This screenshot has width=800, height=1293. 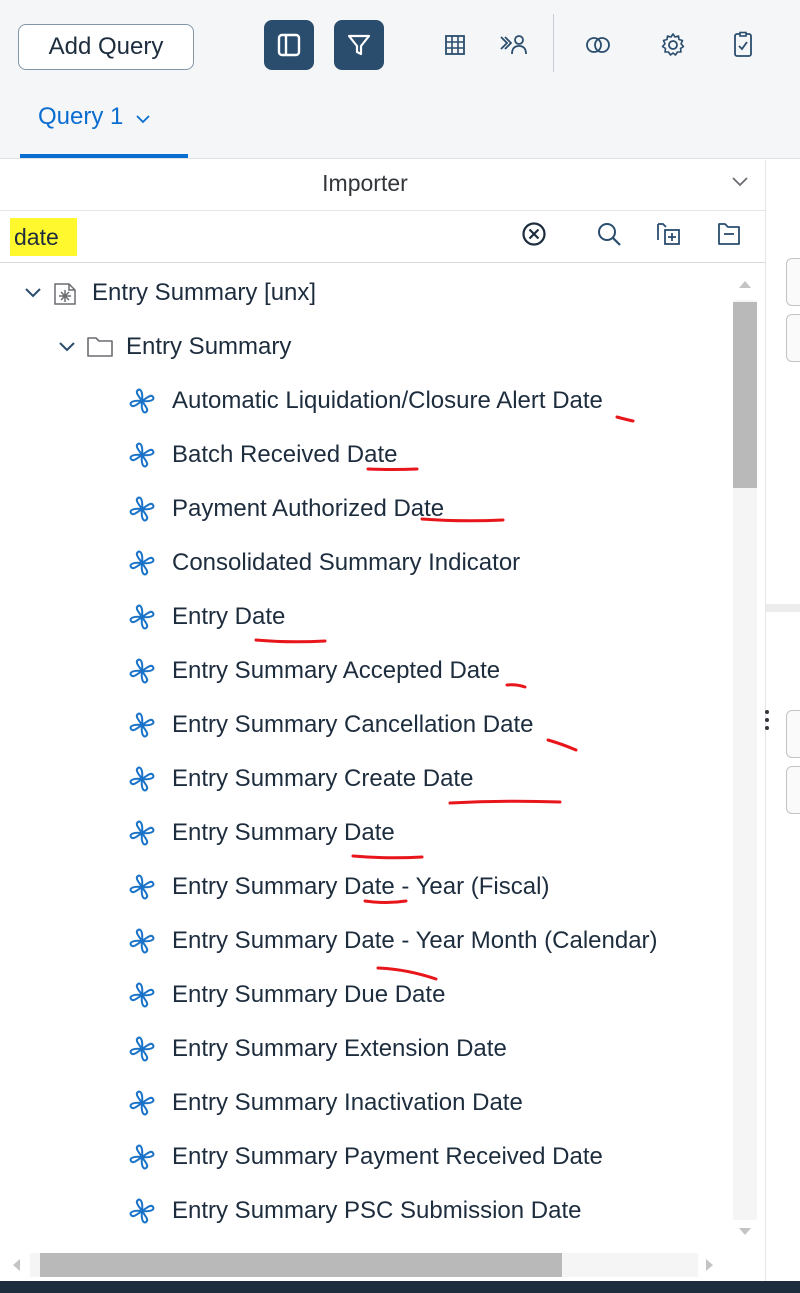 I want to click on panel-splitter-handle, so click(x=767, y=723).